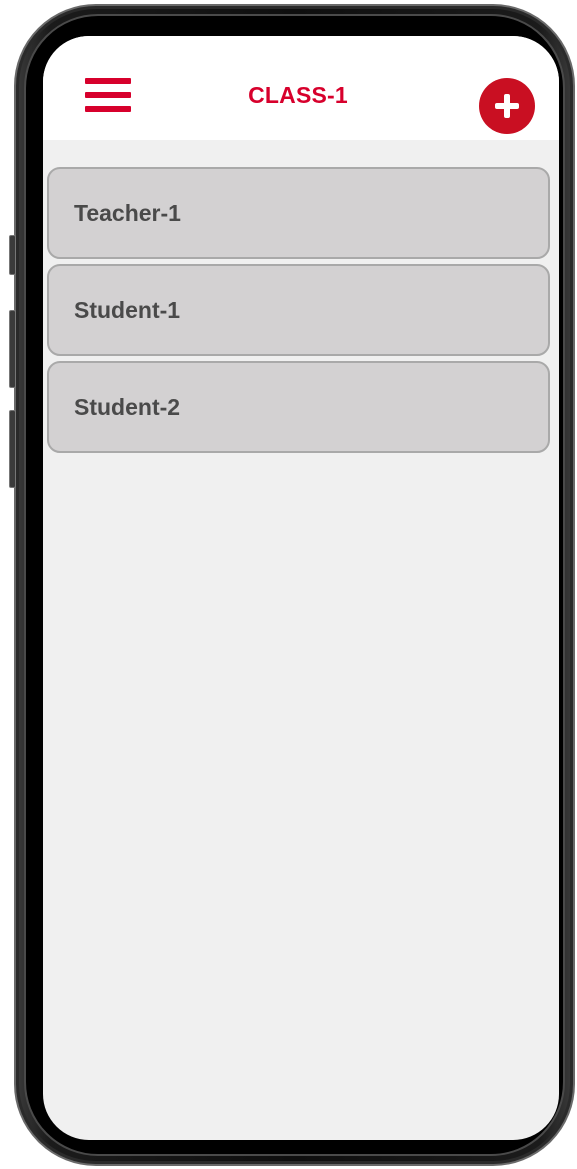  Describe the element at coordinates (12, 349) in the screenshot. I see `volume-up-button` at that location.